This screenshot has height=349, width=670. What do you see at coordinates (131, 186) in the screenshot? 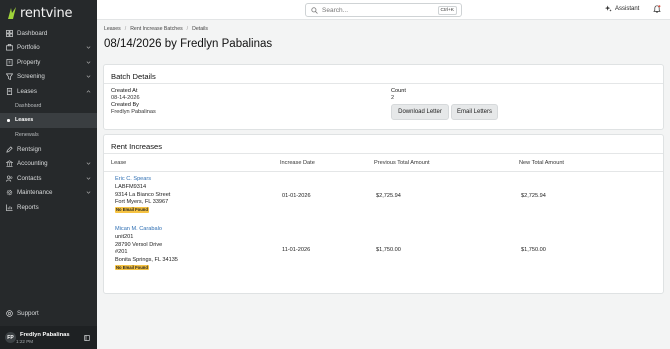
I see `lease-detail: LABFM9314` at bounding box center [131, 186].